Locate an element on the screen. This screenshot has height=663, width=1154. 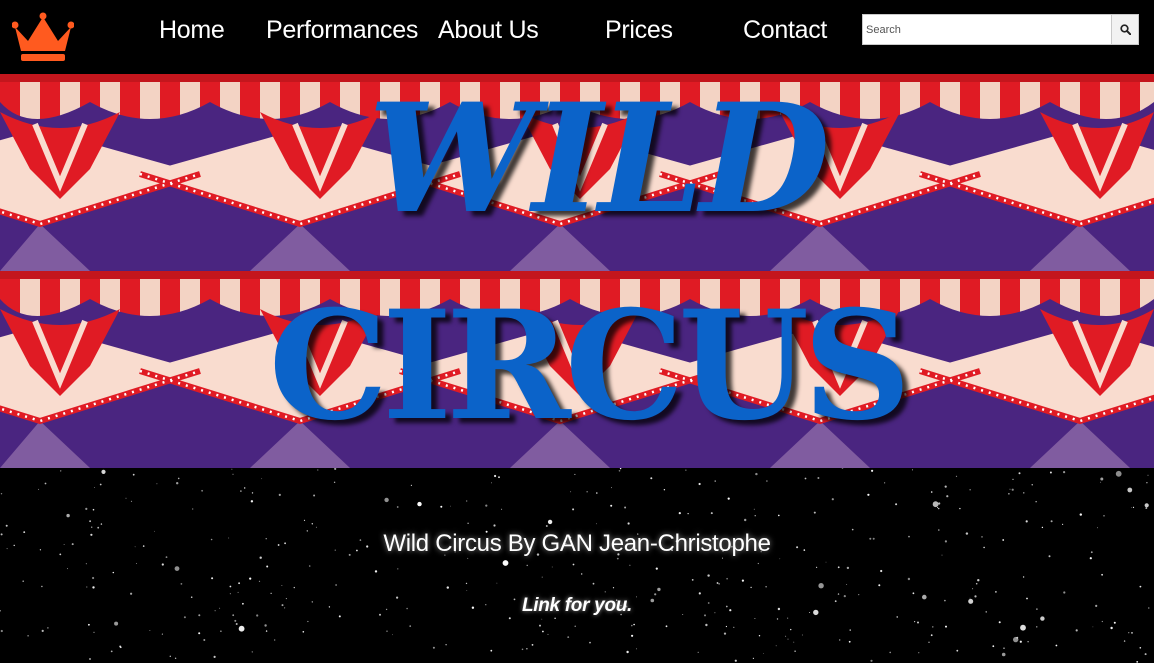
nav-contact-link: Contact is located at coordinates (785, 30).